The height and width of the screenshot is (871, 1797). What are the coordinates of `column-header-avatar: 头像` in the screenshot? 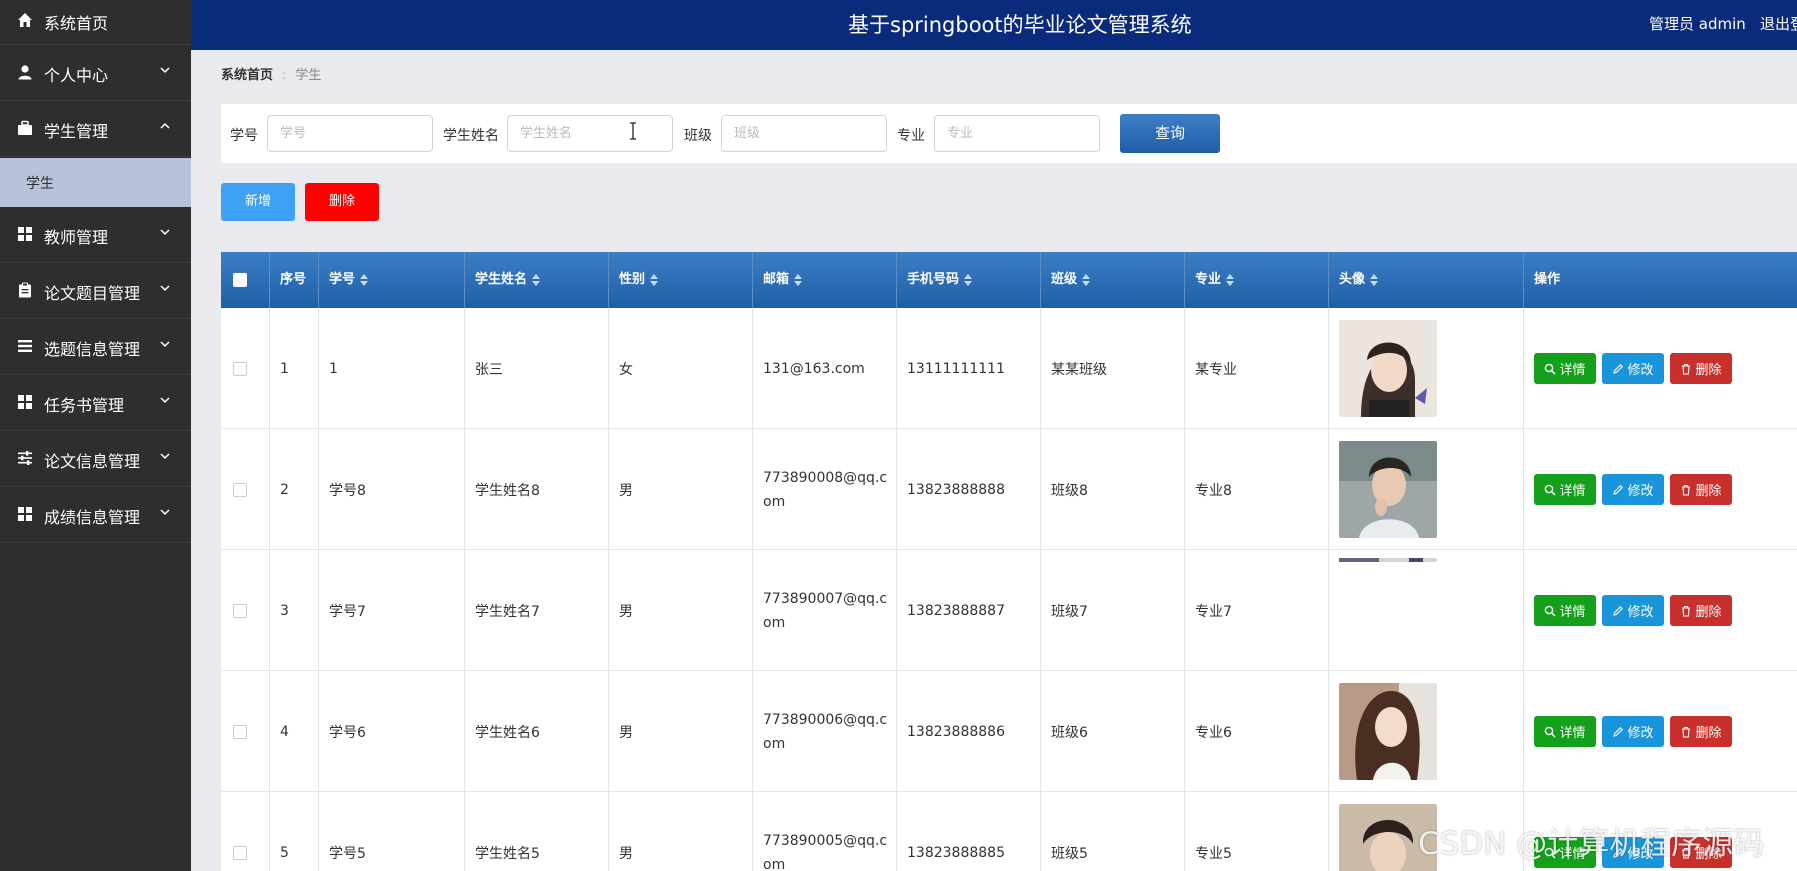 It's located at (1426, 280).